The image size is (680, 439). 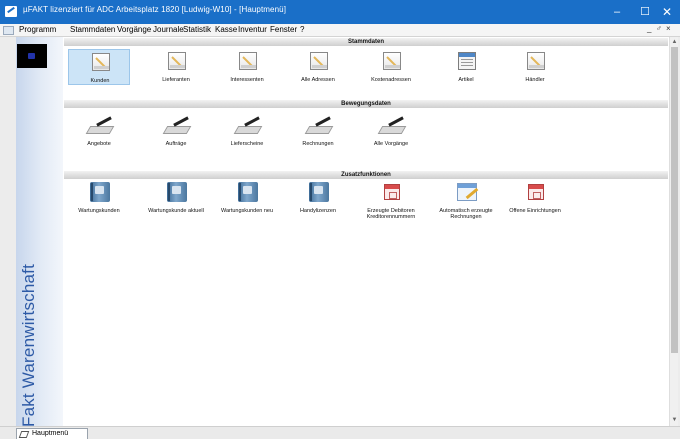 I want to click on tile-kunden: Kunden, so click(x=99, y=67).